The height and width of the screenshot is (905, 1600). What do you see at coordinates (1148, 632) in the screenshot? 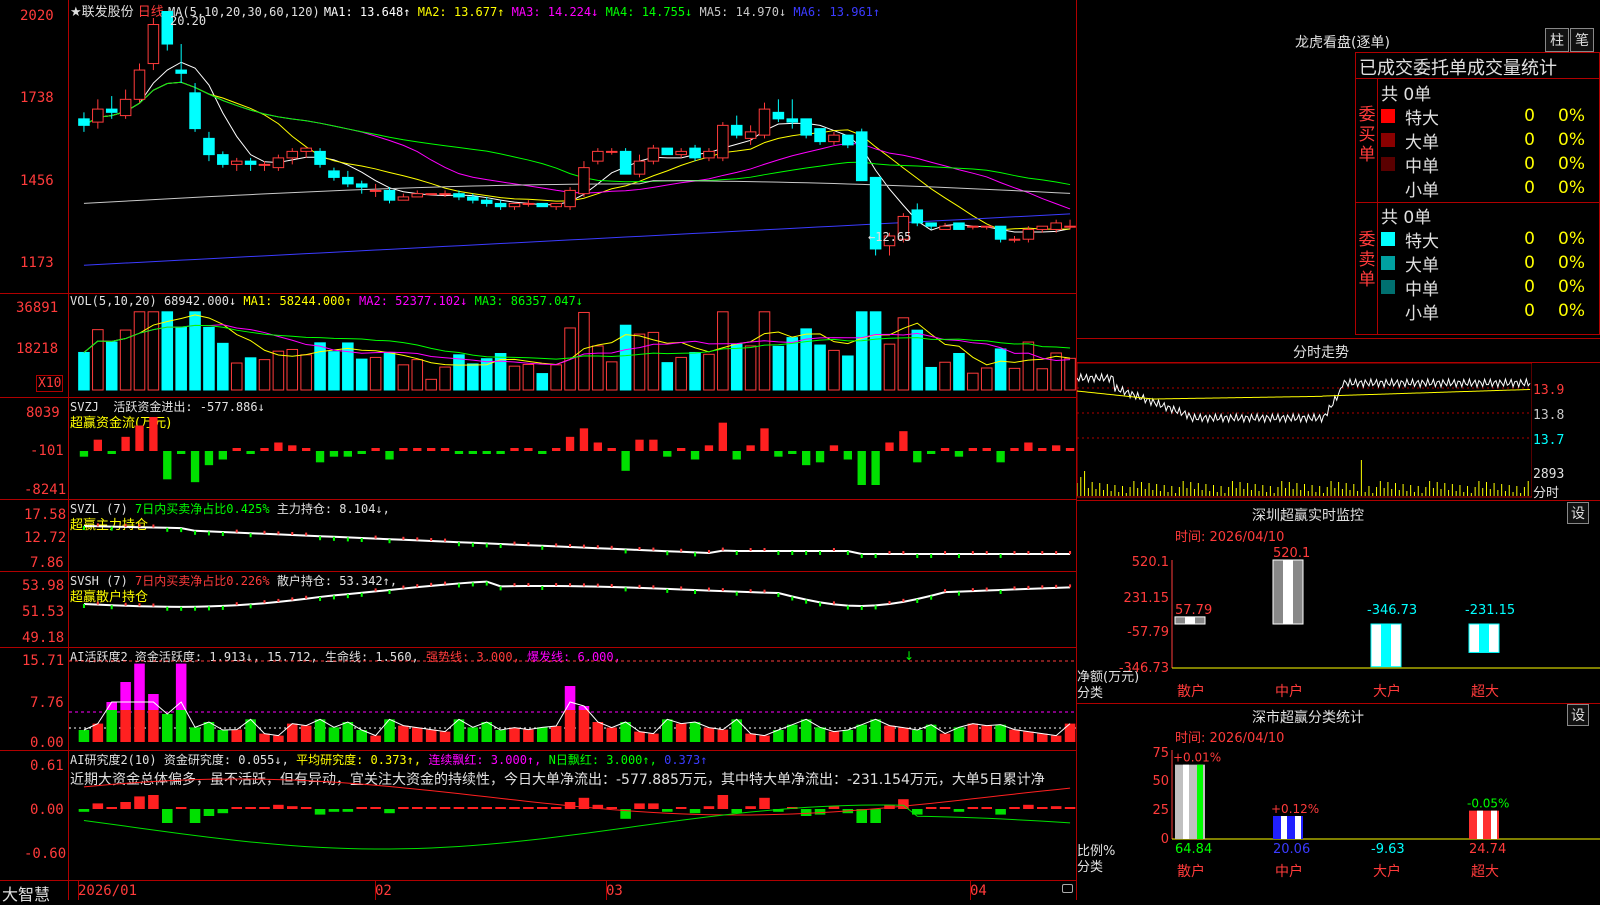
I see `monitor-axis-label: -57.79` at bounding box center [1148, 632].